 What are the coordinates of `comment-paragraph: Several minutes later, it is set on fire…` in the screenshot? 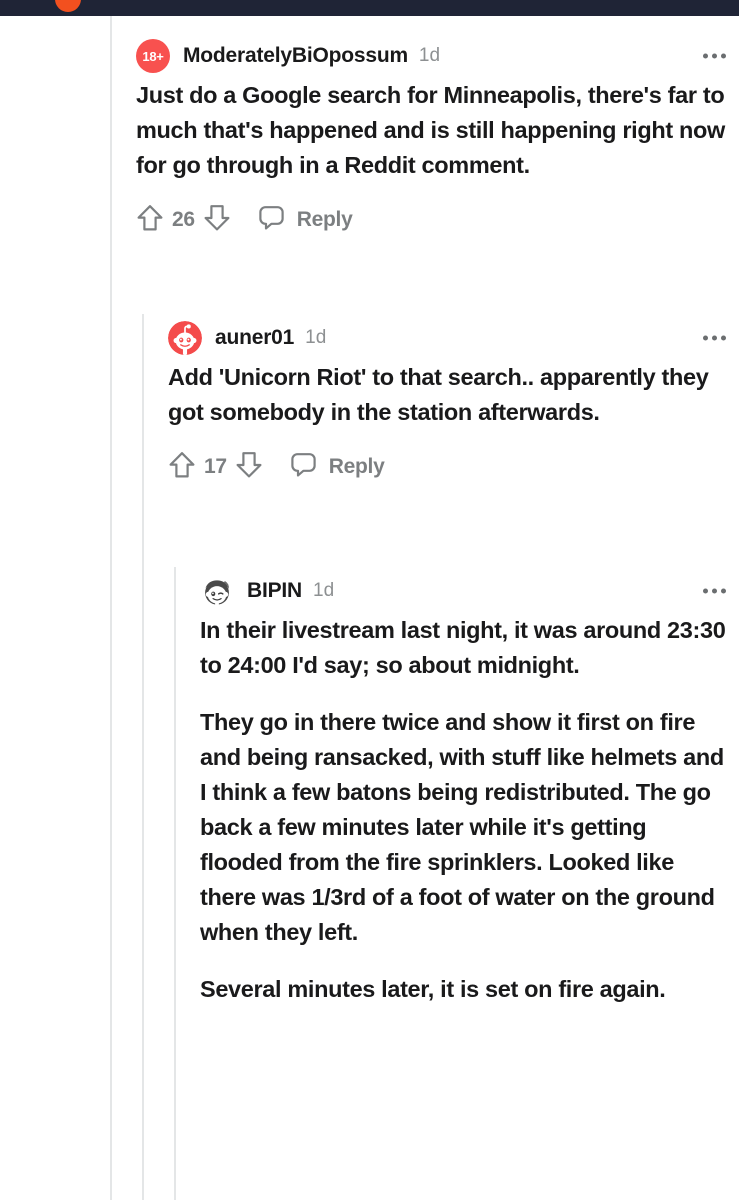 It's located at (433, 989).